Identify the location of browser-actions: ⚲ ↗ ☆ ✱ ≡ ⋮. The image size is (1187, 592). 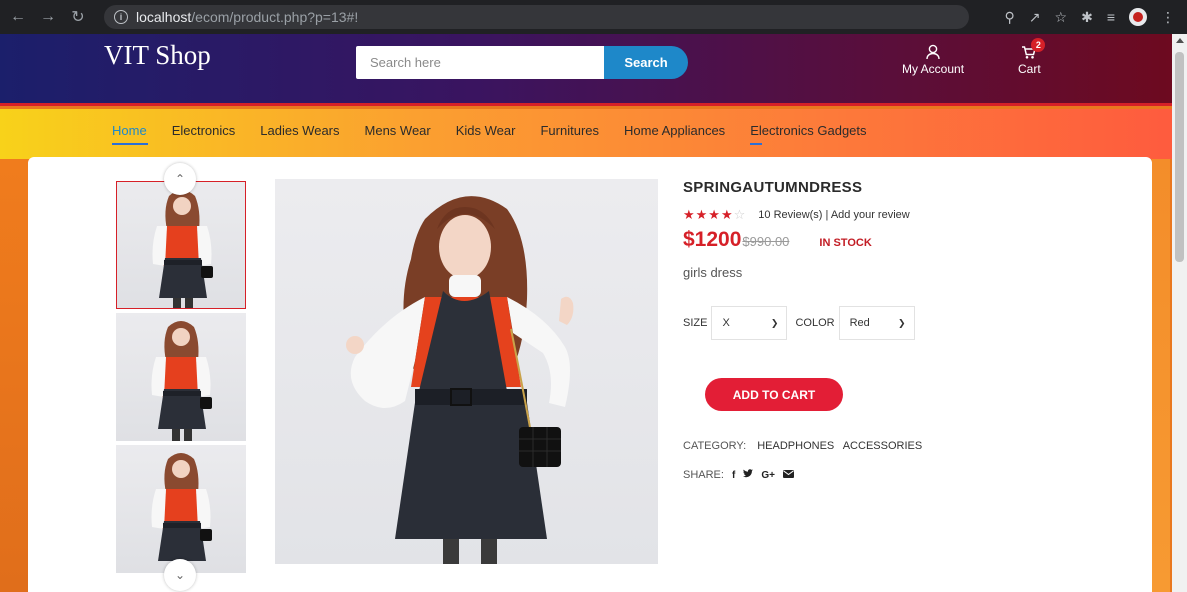
(1096, 17).